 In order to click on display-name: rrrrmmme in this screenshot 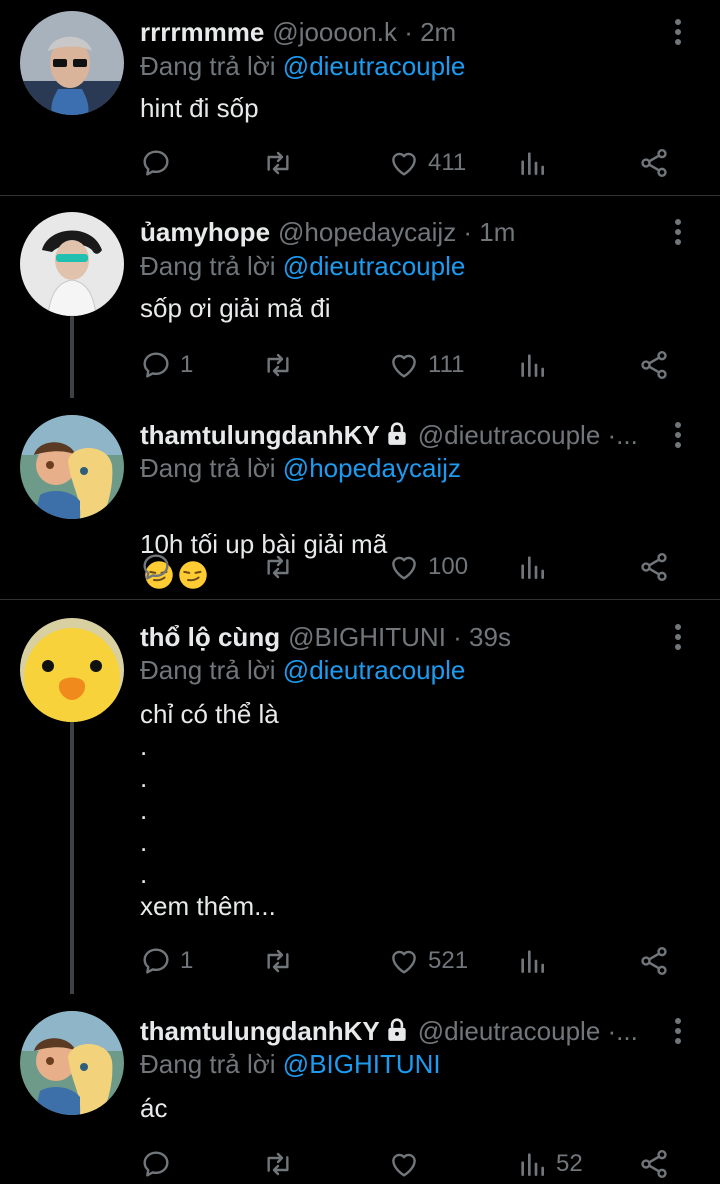, I will do `click(202, 32)`.